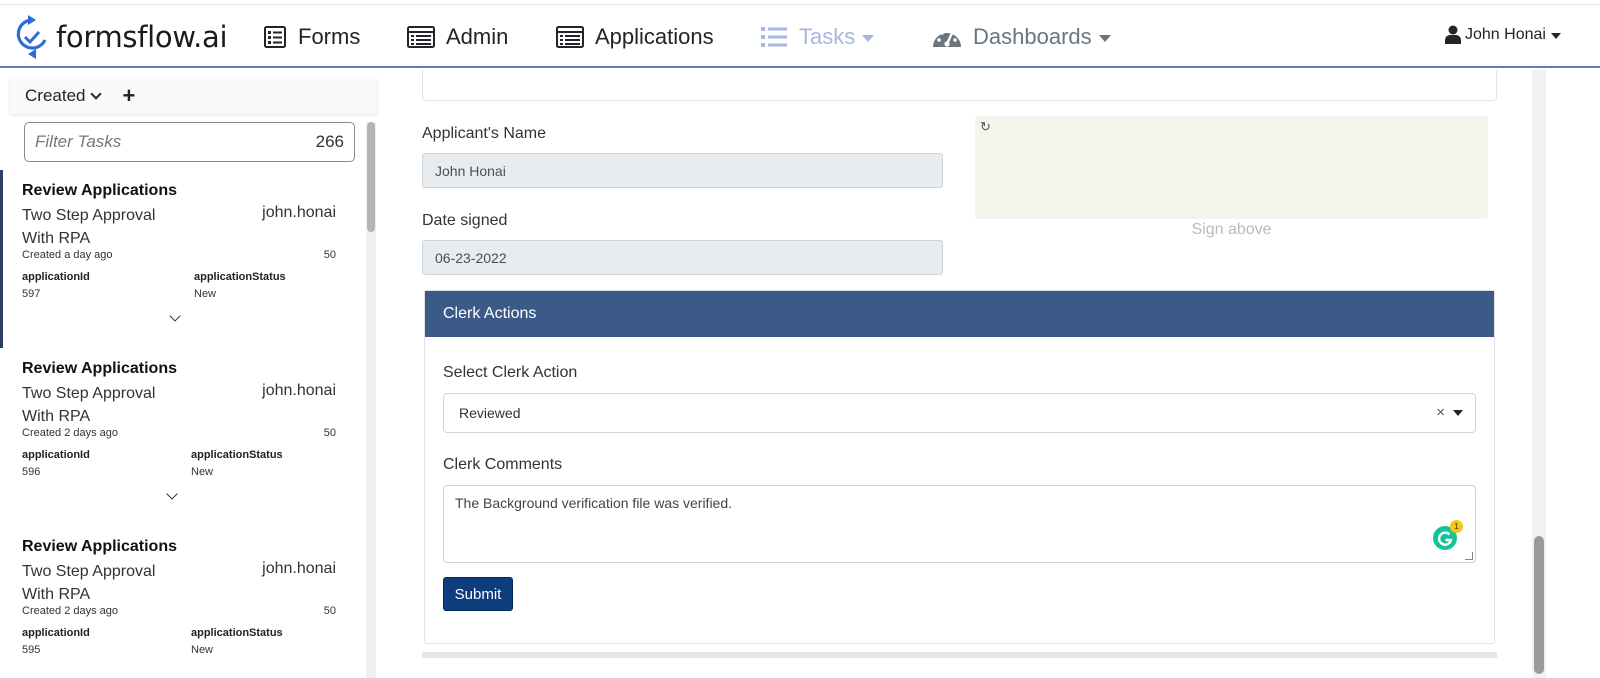 The height and width of the screenshot is (678, 1600). What do you see at coordinates (329, 36) in the screenshot?
I see `nav-forms-label: Forms` at bounding box center [329, 36].